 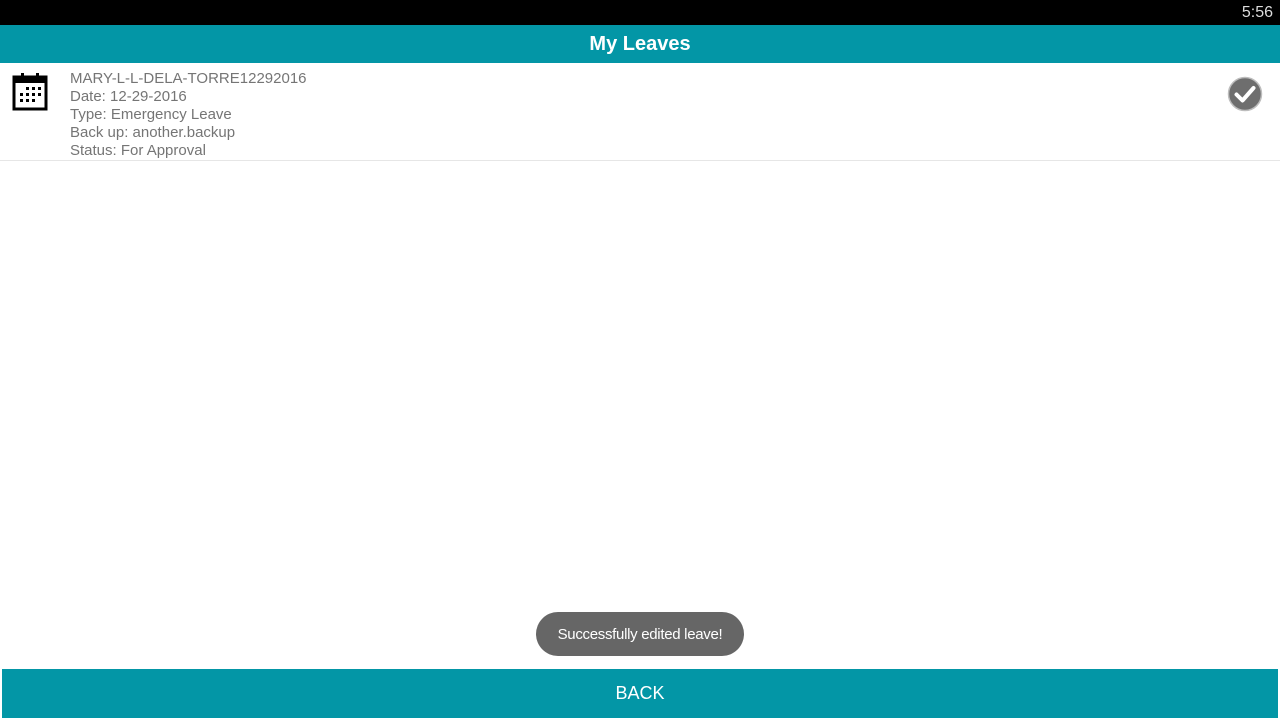 I want to click on calendar-icon, so click(x=30, y=92).